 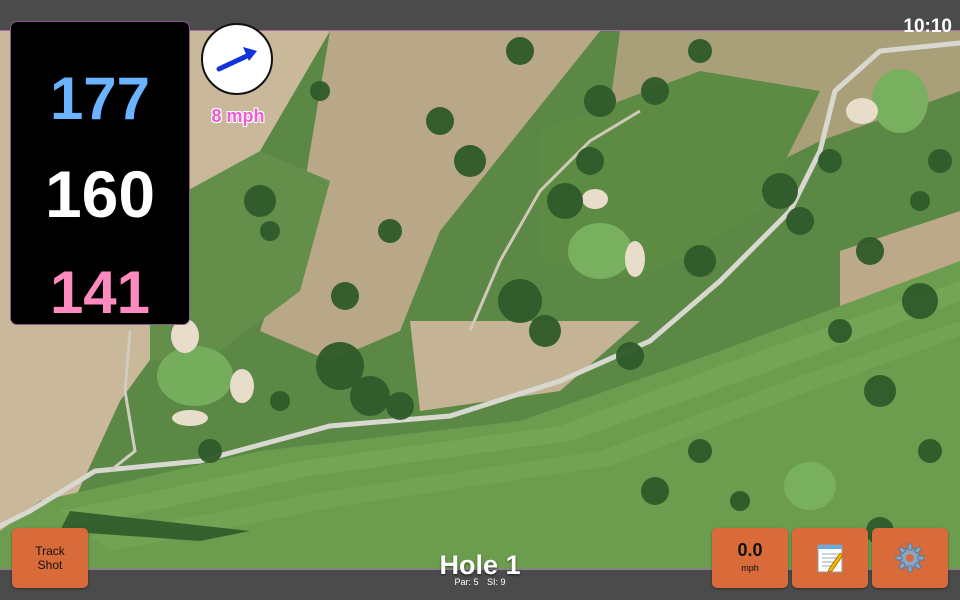 I want to click on track-shot-label-line2: Shot, so click(x=50, y=565).